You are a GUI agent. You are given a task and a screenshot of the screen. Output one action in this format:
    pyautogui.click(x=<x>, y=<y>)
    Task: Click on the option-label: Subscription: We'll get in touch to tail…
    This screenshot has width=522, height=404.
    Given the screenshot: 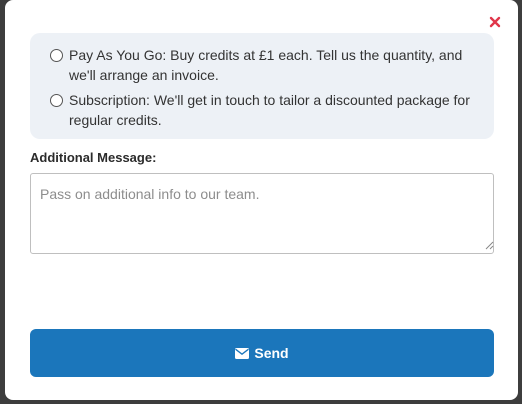 What is the action you would take?
    pyautogui.click(x=269, y=110)
    